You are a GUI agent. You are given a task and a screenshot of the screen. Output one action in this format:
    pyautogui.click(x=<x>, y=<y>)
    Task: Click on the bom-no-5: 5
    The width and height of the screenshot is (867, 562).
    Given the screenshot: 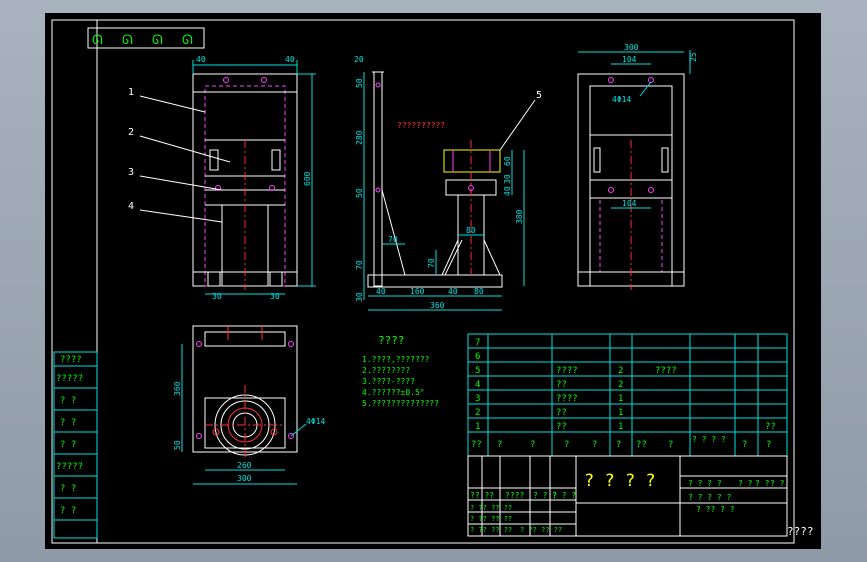 What is the action you would take?
    pyautogui.click(x=477, y=371)
    